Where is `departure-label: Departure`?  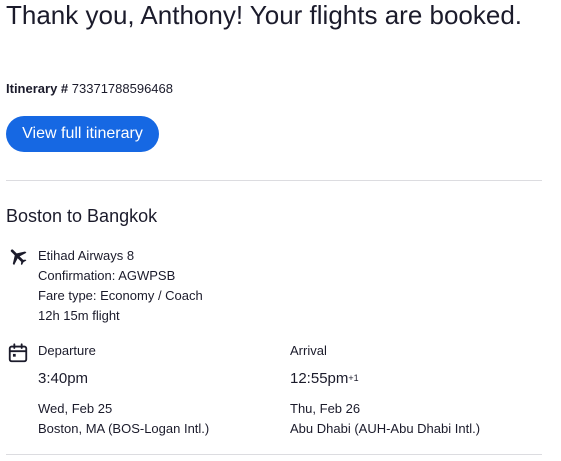
departure-label: Departure is located at coordinates (67, 350).